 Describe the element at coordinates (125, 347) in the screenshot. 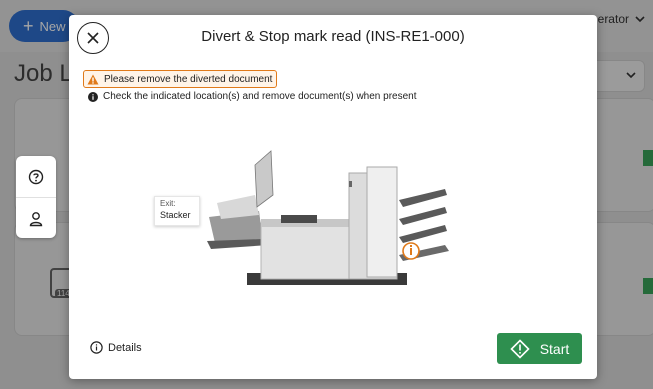

I see `details-label: Details` at that location.